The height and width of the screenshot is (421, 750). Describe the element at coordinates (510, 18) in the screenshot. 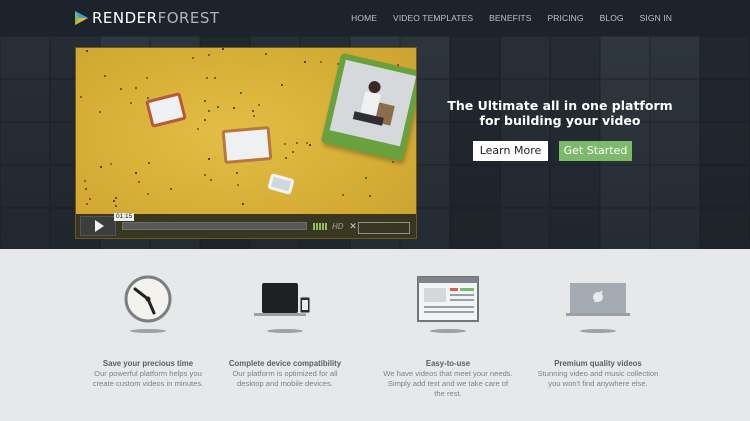

I see `nav-benefits: BENEFITS` at that location.